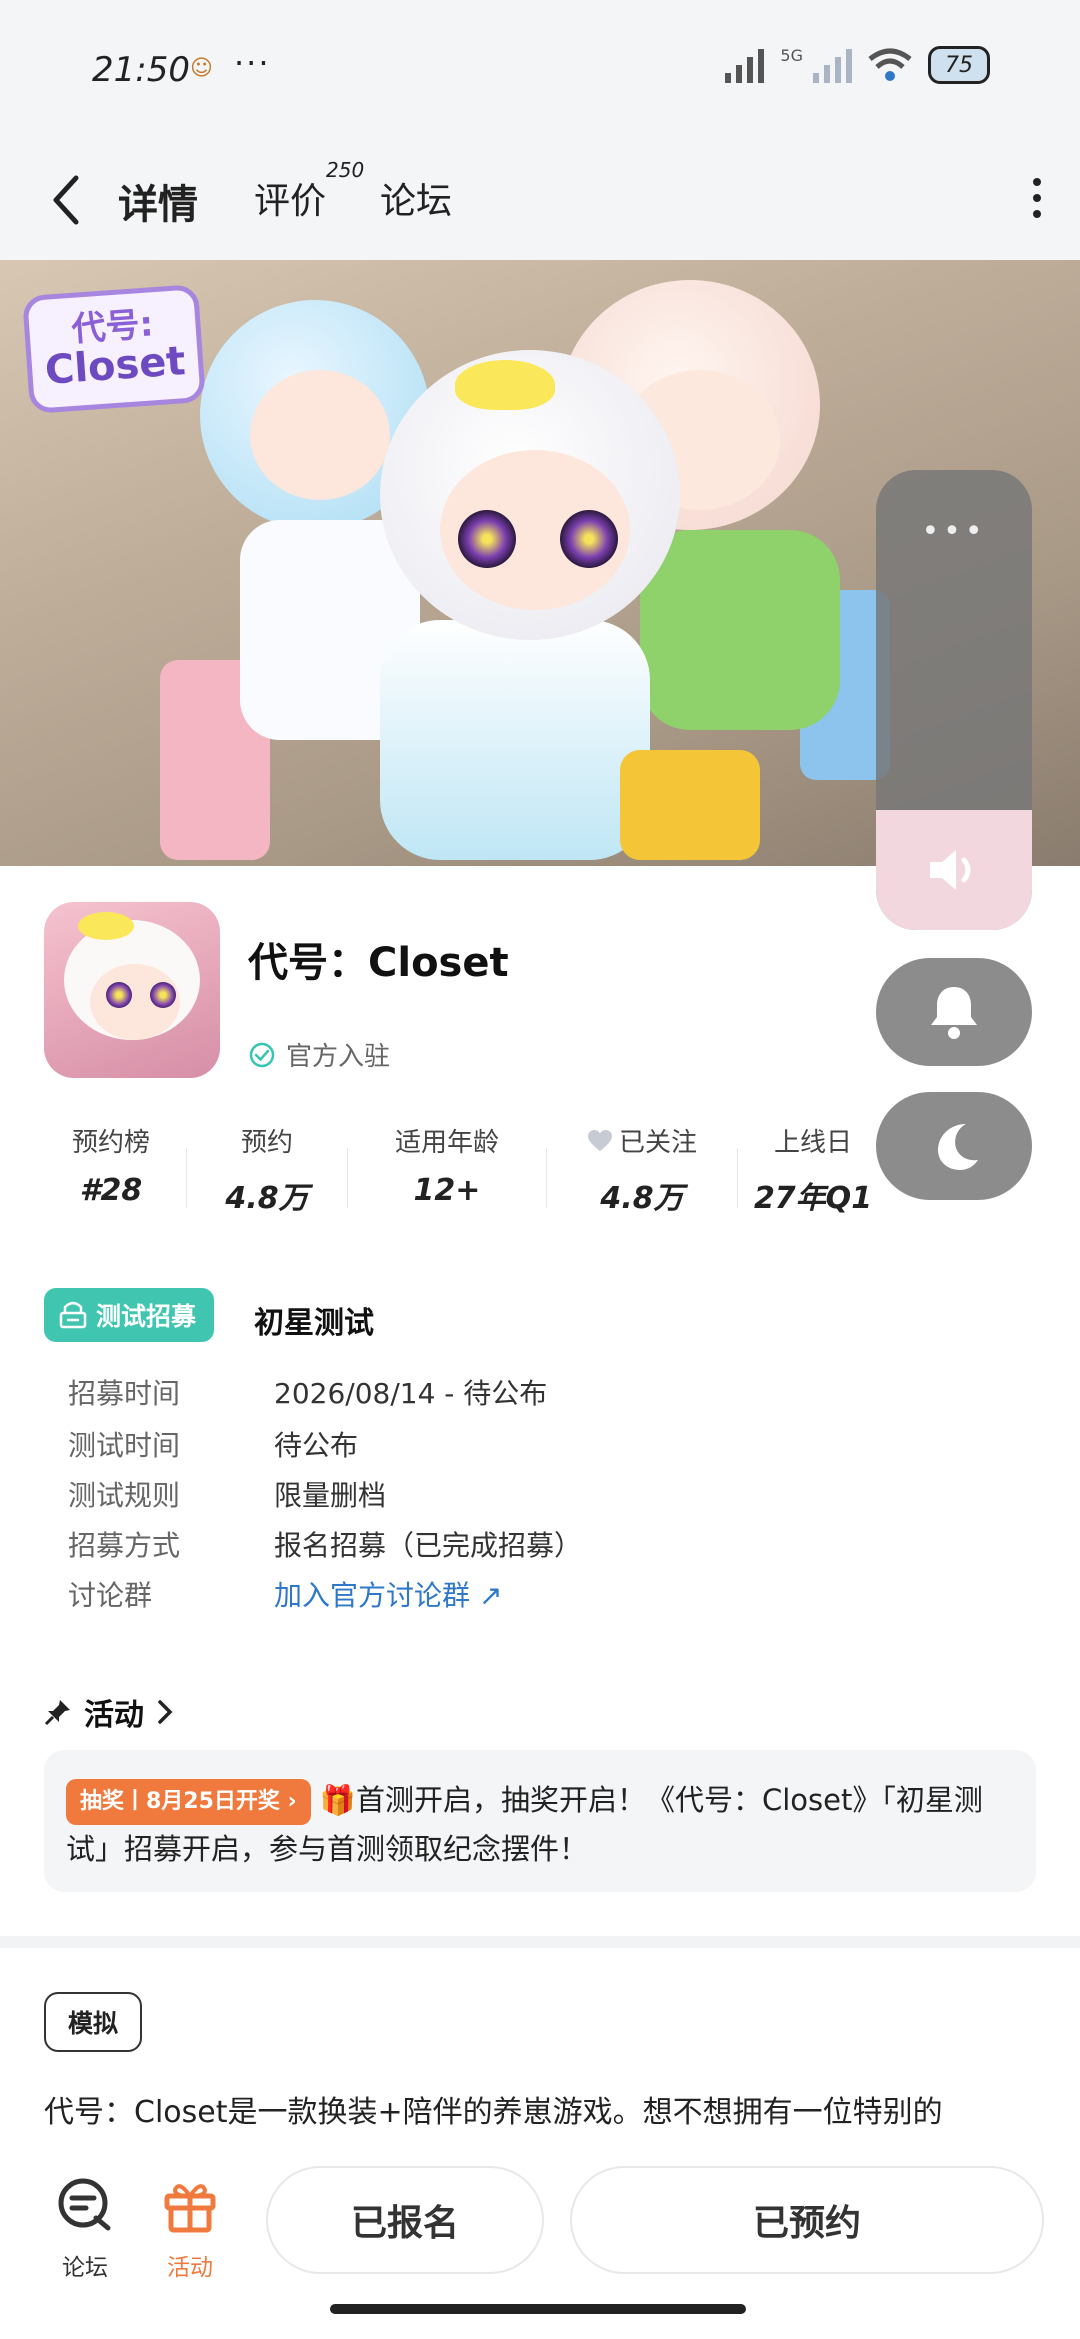 The image size is (1080, 2339). What do you see at coordinates (538, 2309) in the screenshot?
I see `home-indicator` at bounding box center [538, 2309].